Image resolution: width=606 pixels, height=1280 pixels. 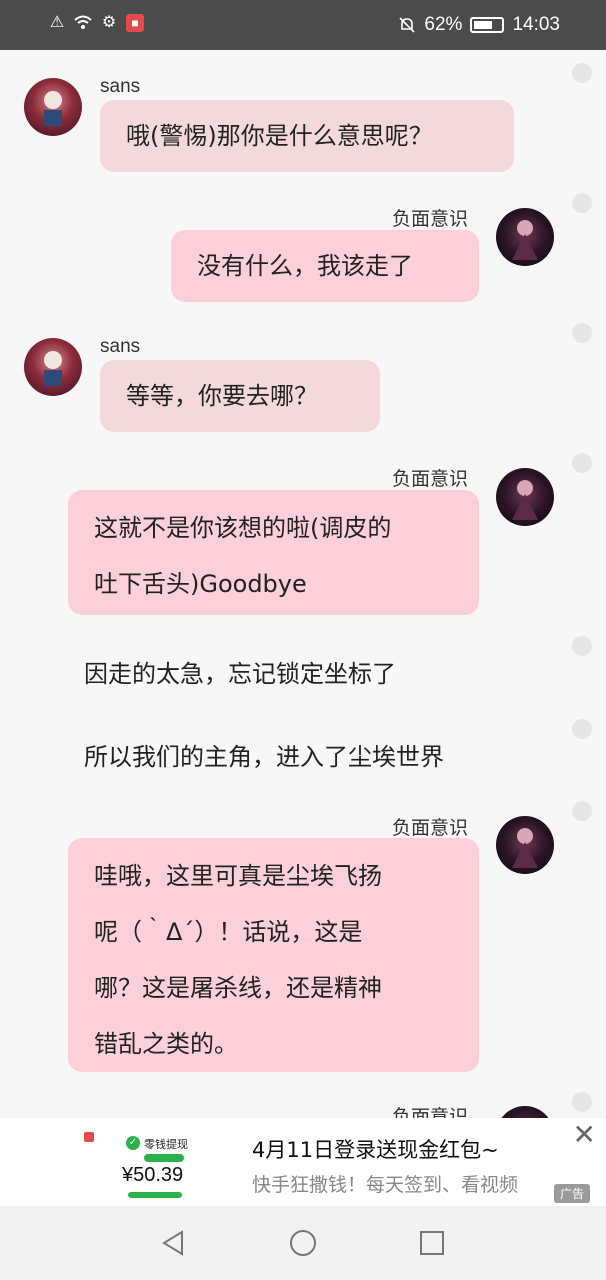 What do you see at coordinates (200, 584) in the screenshot?
I see `message-line: 吐下舌头)Goodbye` at bounding box center [200, 584].